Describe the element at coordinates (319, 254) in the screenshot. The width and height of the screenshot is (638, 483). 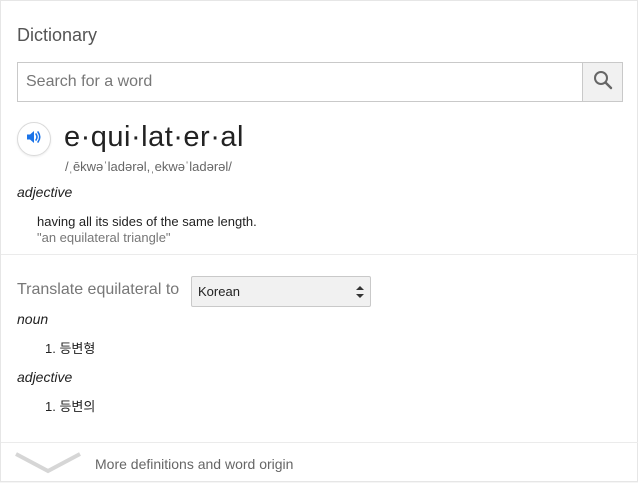
I see `section-divider` at that location.